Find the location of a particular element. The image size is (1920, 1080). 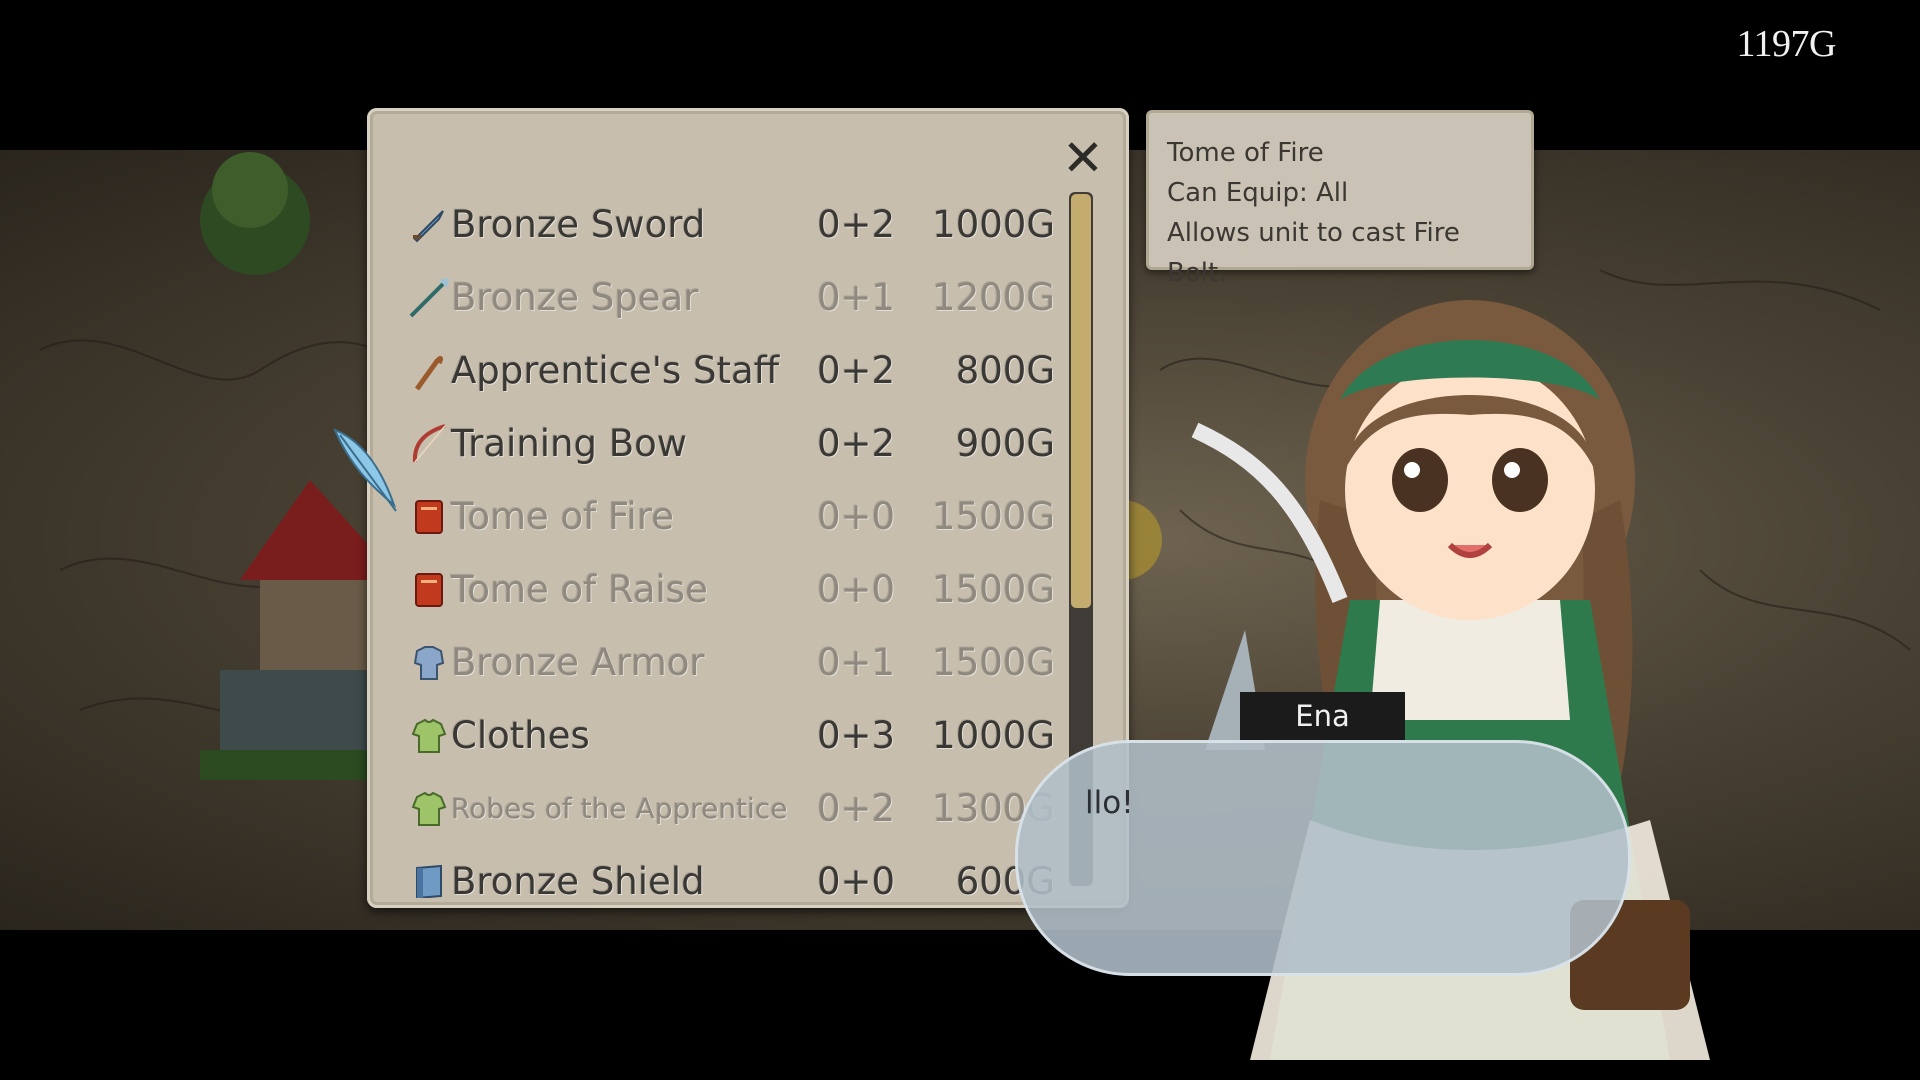

shop-item-row: Bronze Armor 0+1 1500G is located at coordinates (731, 662).